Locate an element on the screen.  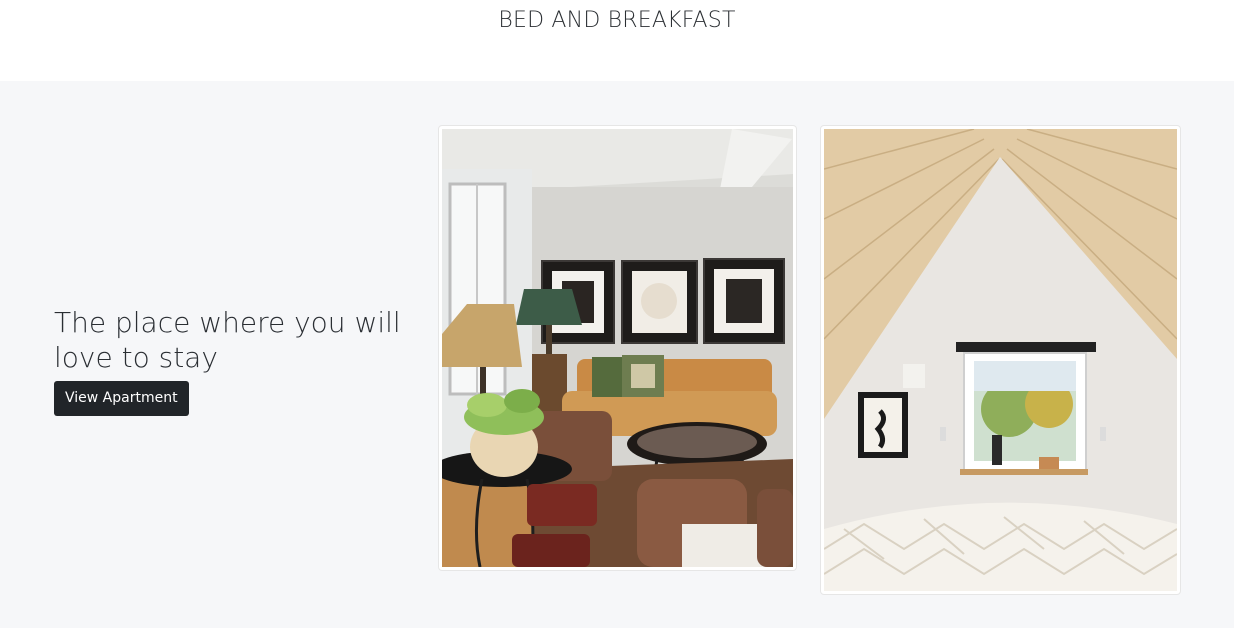
site-header: BED AND BREAKFAST is located at coordinates (617, 40).